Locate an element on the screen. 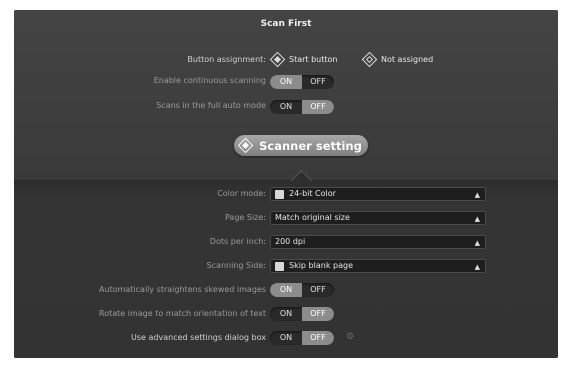 The height and width of the screenshot is (365, 572). page-size-value: Match original size is located at coordinates (312, 217).